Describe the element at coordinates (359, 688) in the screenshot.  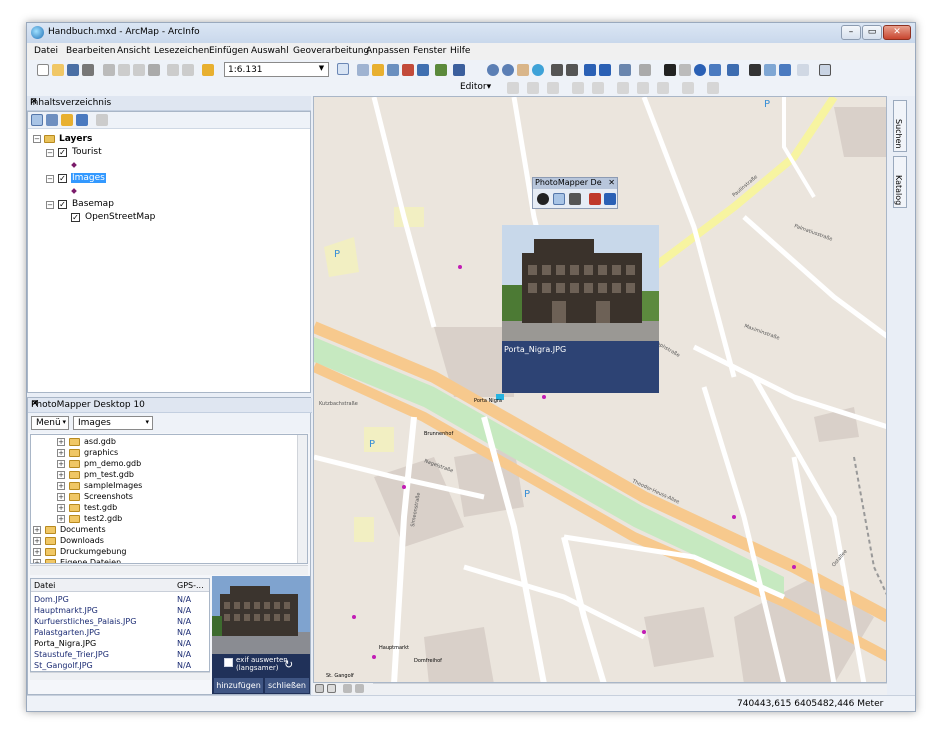
I see `pause-drawing-icon` at that location.